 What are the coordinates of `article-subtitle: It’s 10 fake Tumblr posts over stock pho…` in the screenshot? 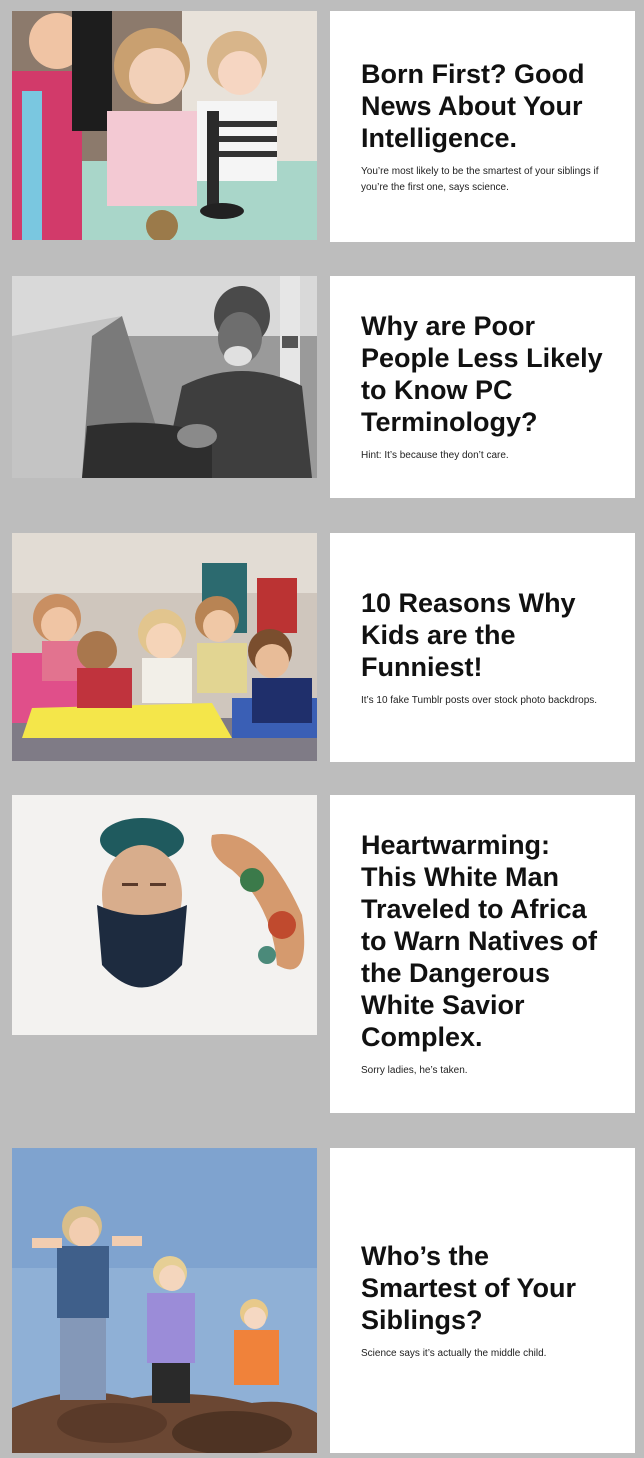 It's located at (479, 700).